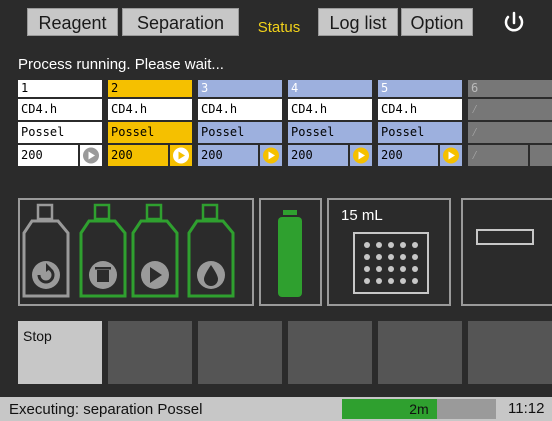 Image resolution: width=552 pixels, height=421 pixels. I want to click on column-panel, so click(290, 252).